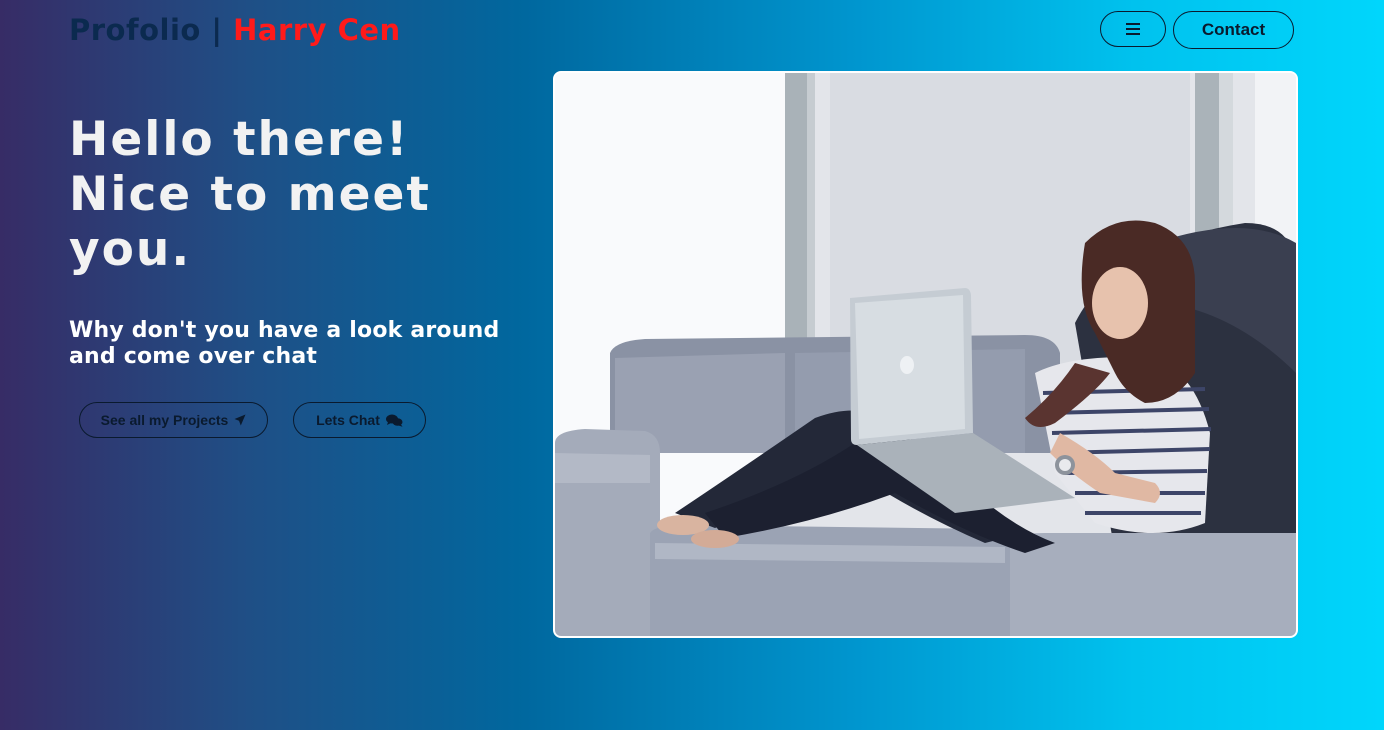  What do you see at coordinates (317, 30) in the screenshot?
I see `logo-owner: Harry Cen` at bounding box center [317, 30].